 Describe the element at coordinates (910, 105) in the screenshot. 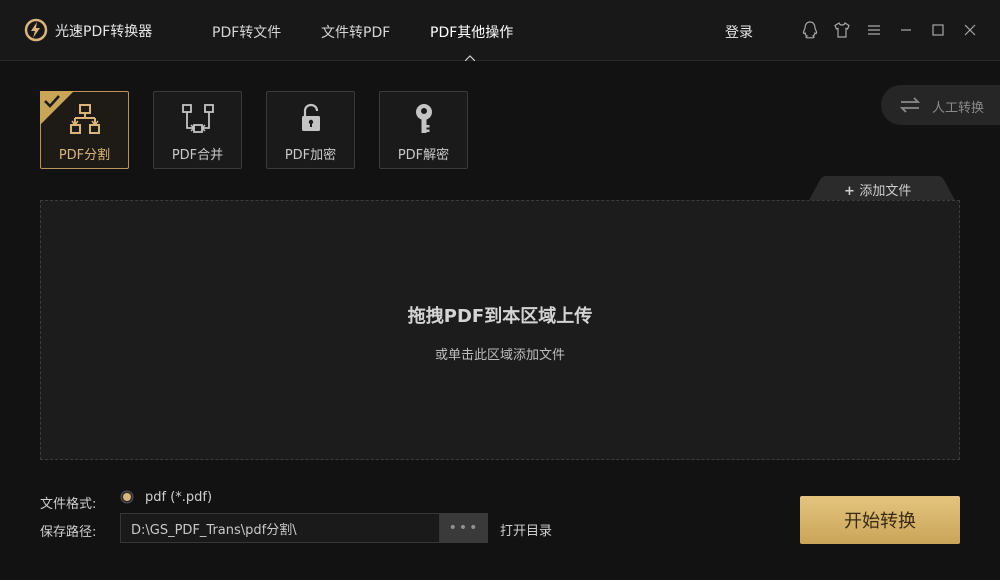

I see `swap-arrows-icon` at that location.